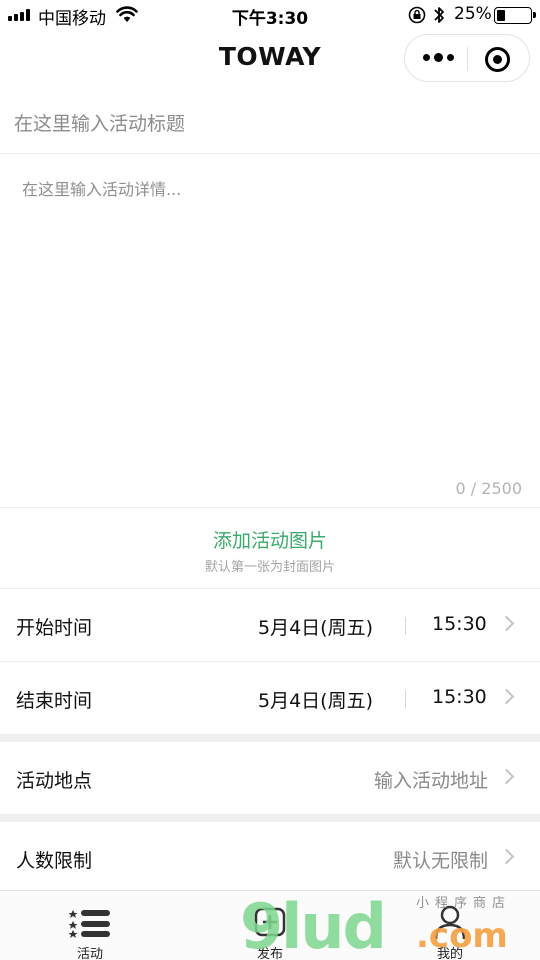 Image resolution: width=540 pixels, height=960 pixels. I want to click on start-date-value: 5月4日(周五), so click(315, 626).